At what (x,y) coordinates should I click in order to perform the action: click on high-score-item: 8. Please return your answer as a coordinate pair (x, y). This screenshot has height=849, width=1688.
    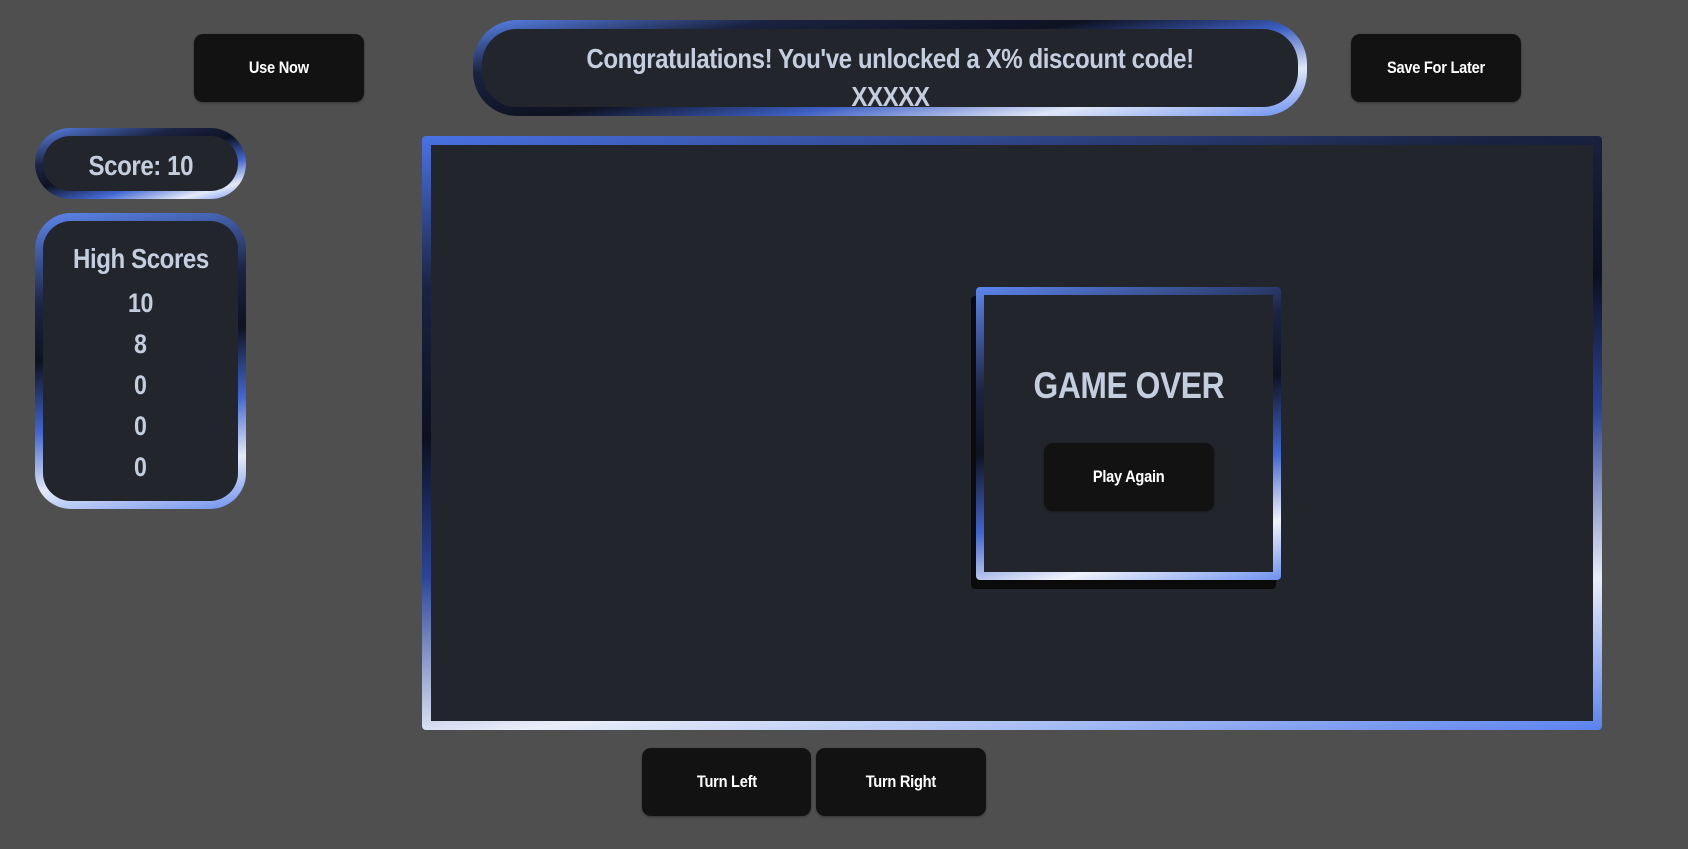
    Looking at the image, I should click on (140, 344).